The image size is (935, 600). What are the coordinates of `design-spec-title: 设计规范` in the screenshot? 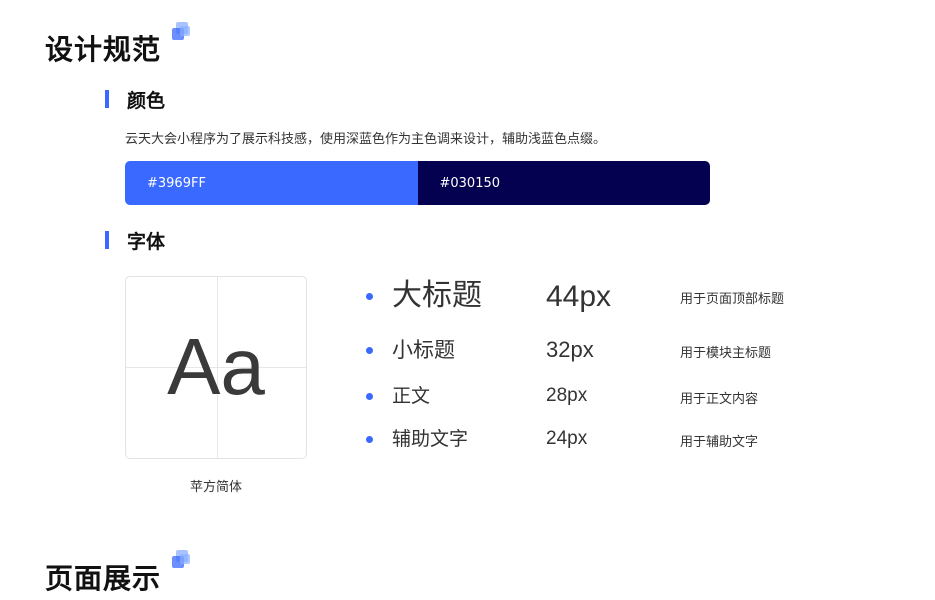 It's located at (103, 49).